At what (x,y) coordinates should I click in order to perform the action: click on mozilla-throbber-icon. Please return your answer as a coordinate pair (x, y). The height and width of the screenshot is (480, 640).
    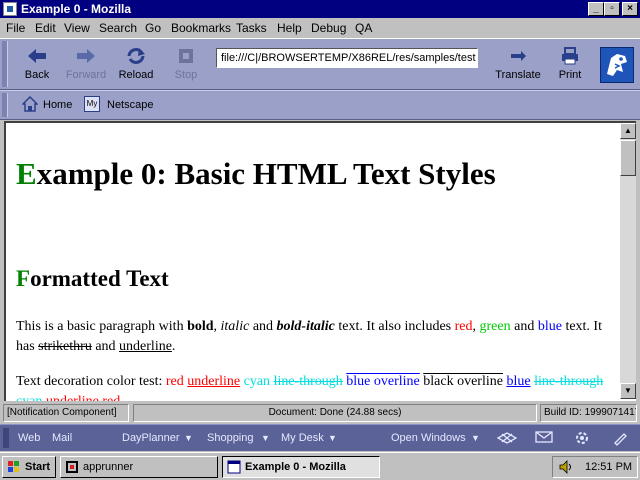
    Looking at the image, I should click on (617, 65).